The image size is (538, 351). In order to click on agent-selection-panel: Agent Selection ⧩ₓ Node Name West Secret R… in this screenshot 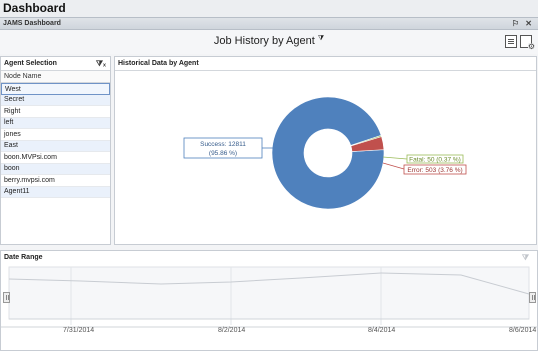, I will do `click(55, 150)`.